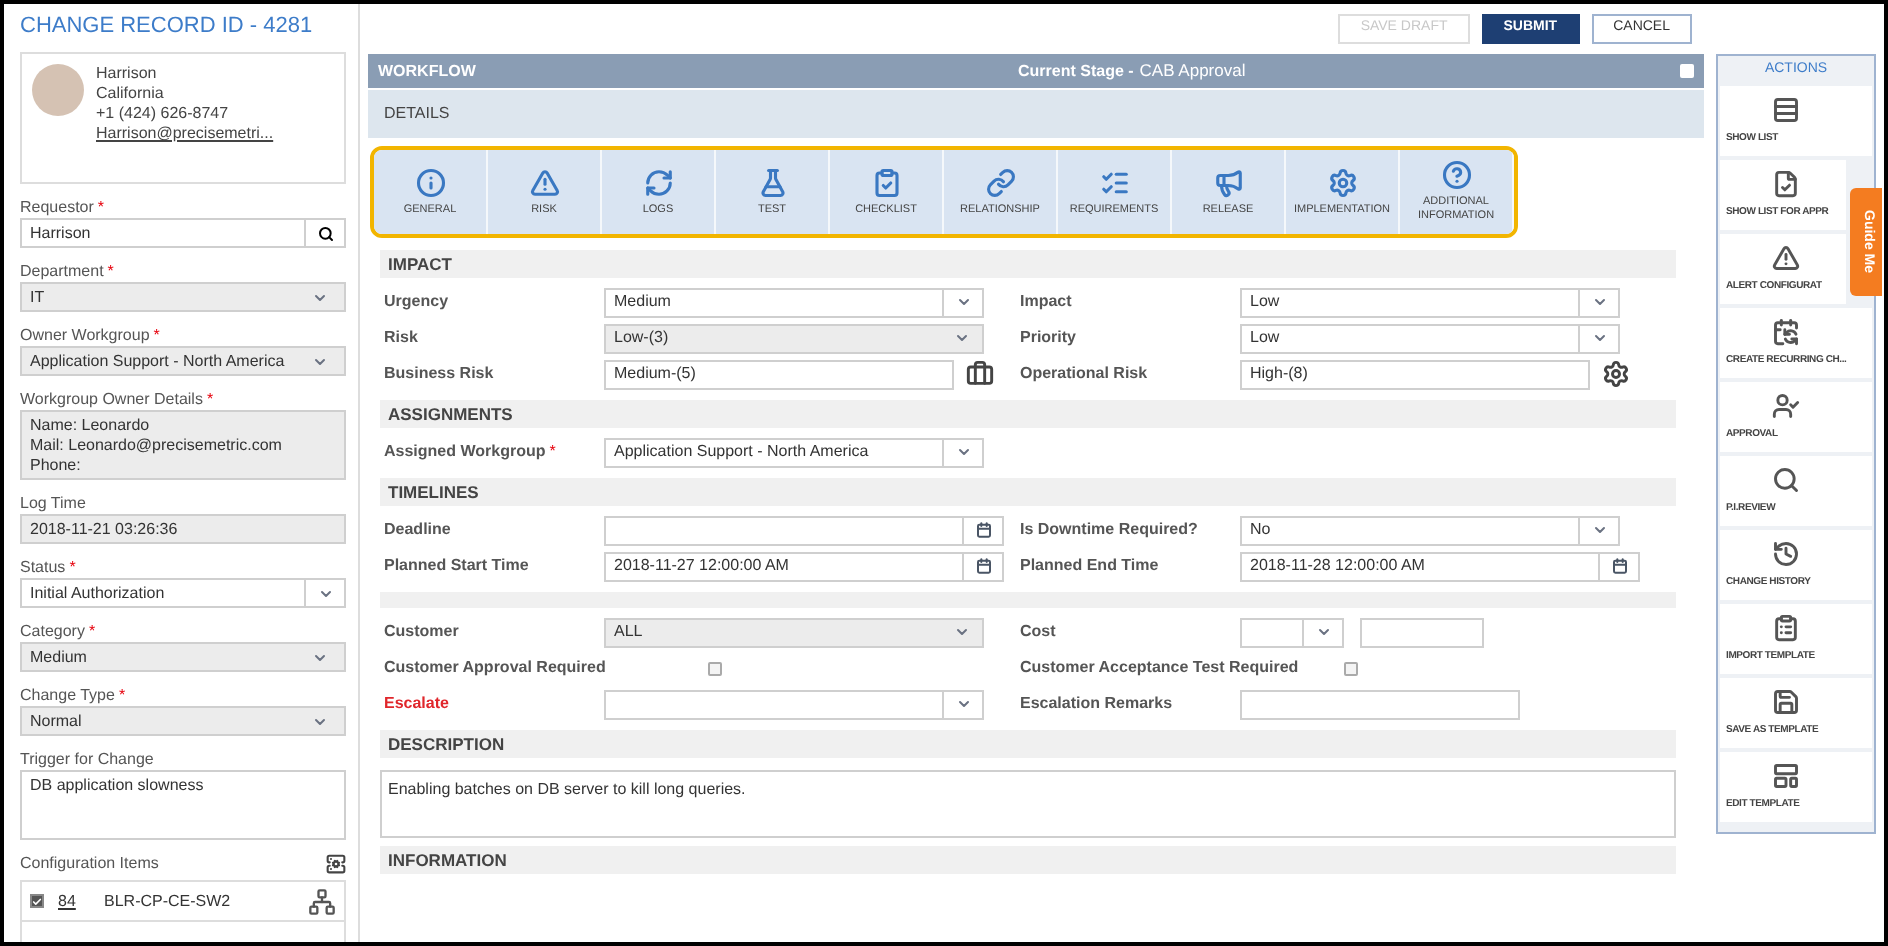 This screenshot has width=1888, height=946. What do you see at coordinates (127, 74) in the screenshot?
I see `contact-name: Harrison` at bounding box center [127, 74].